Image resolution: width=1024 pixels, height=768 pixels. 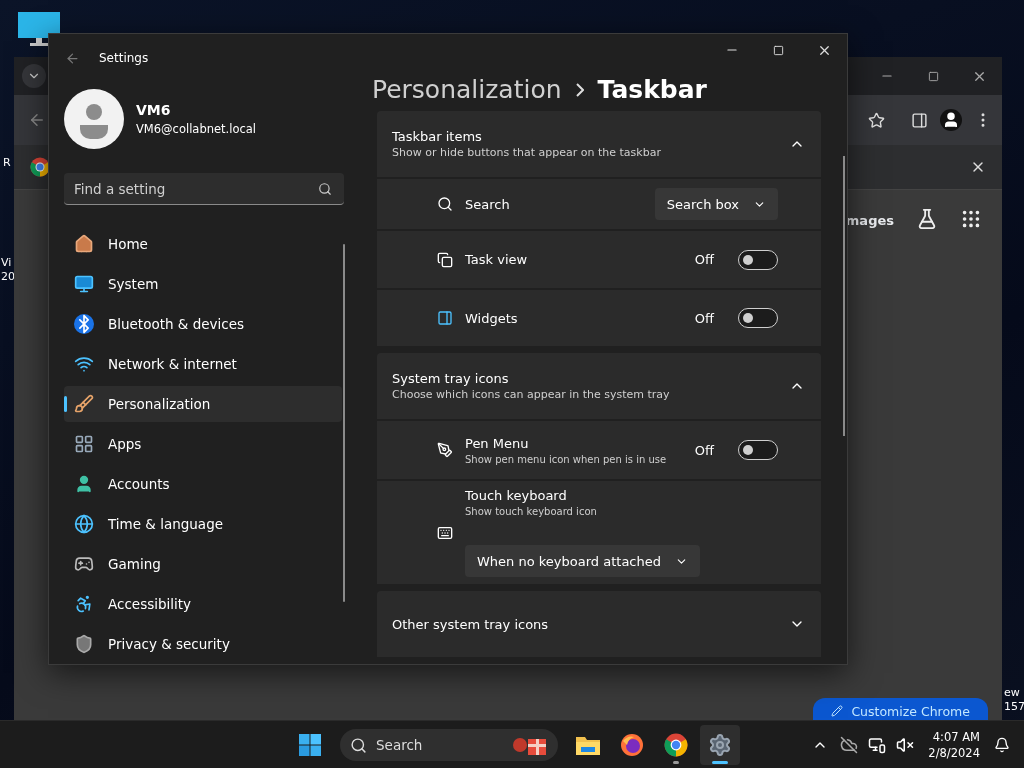 What do you see at coordinates (497, 259) in the screenshot?
I see `setting-label: Task view` at bounding box center [497, 259].